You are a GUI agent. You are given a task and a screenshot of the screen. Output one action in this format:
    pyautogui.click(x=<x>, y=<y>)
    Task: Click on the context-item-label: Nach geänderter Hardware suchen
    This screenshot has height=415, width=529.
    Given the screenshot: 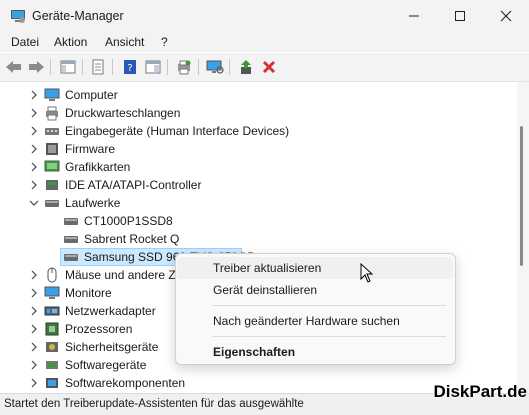 What is the action you would take?
    pyautogui.click(x=306, y=321)
    